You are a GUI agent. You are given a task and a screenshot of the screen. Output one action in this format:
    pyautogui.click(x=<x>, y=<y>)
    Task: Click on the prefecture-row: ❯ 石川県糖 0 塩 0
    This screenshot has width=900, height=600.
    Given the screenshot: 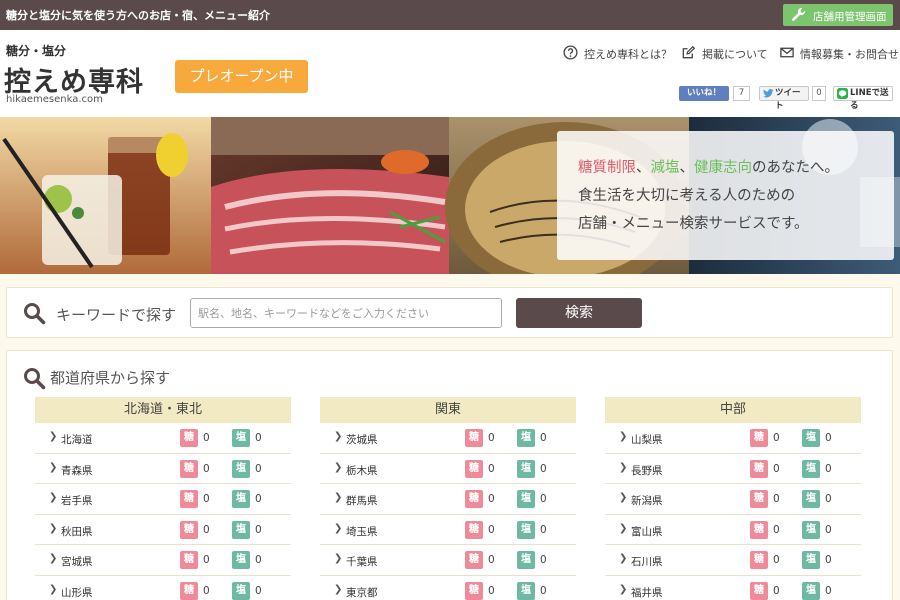 What is the action you would take?
    pyautogui.click(x=733, y=560)
    